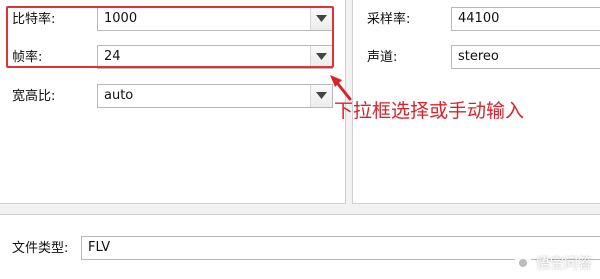 The height and width of the screenshot is (279, 600). What do you see at coordinates (170, 37) in the screenshot?
I see `highlight-box` at bounding box center [170, 37].